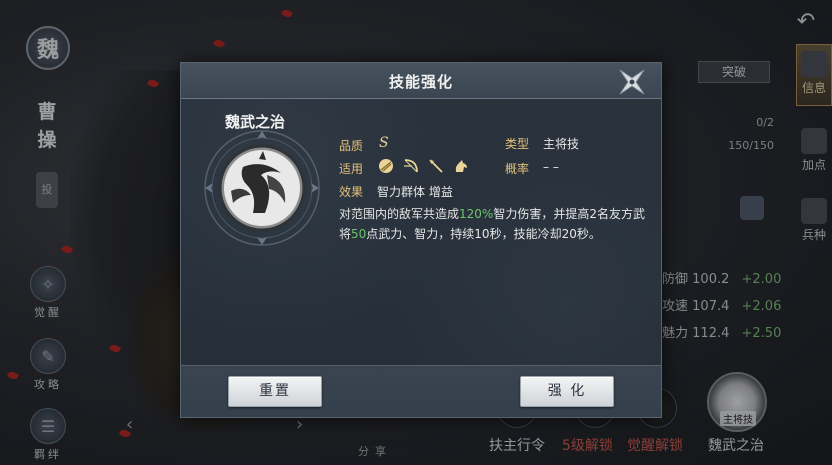 The width and height of the screenshot is (832, 465). I want to click on effect-label: 效果, so click(351, 192).